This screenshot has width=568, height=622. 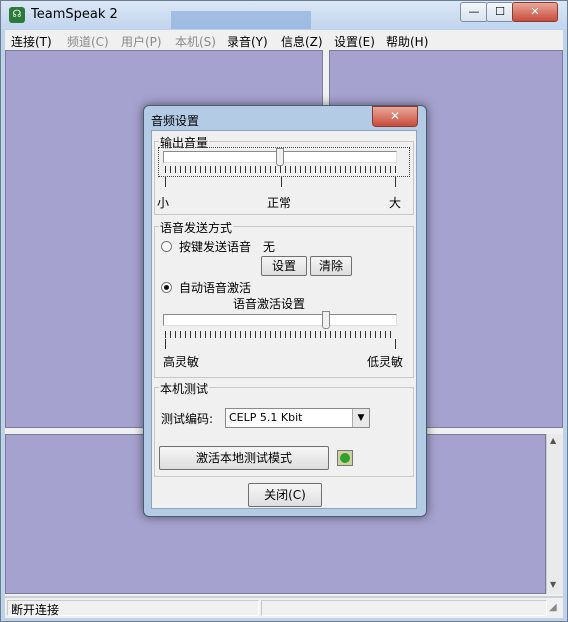 I want to click on codec-value: CELP 5.1 Kbit, so click(x=266, y=417).